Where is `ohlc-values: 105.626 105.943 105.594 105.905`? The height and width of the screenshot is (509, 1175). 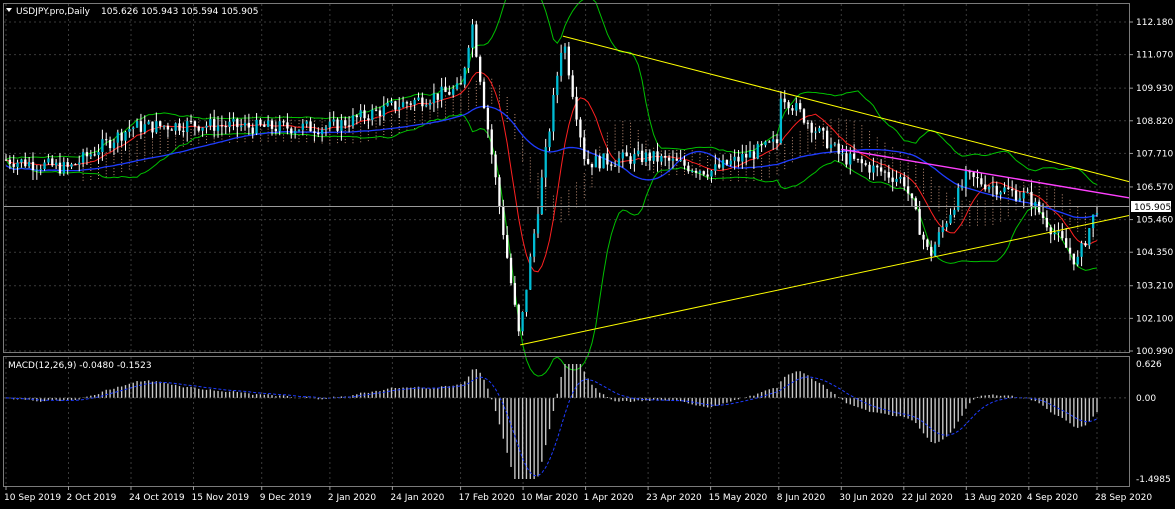 ohlc-values: 105.626 105.943 105.594 105.905 is located at coordinates (179, 12).